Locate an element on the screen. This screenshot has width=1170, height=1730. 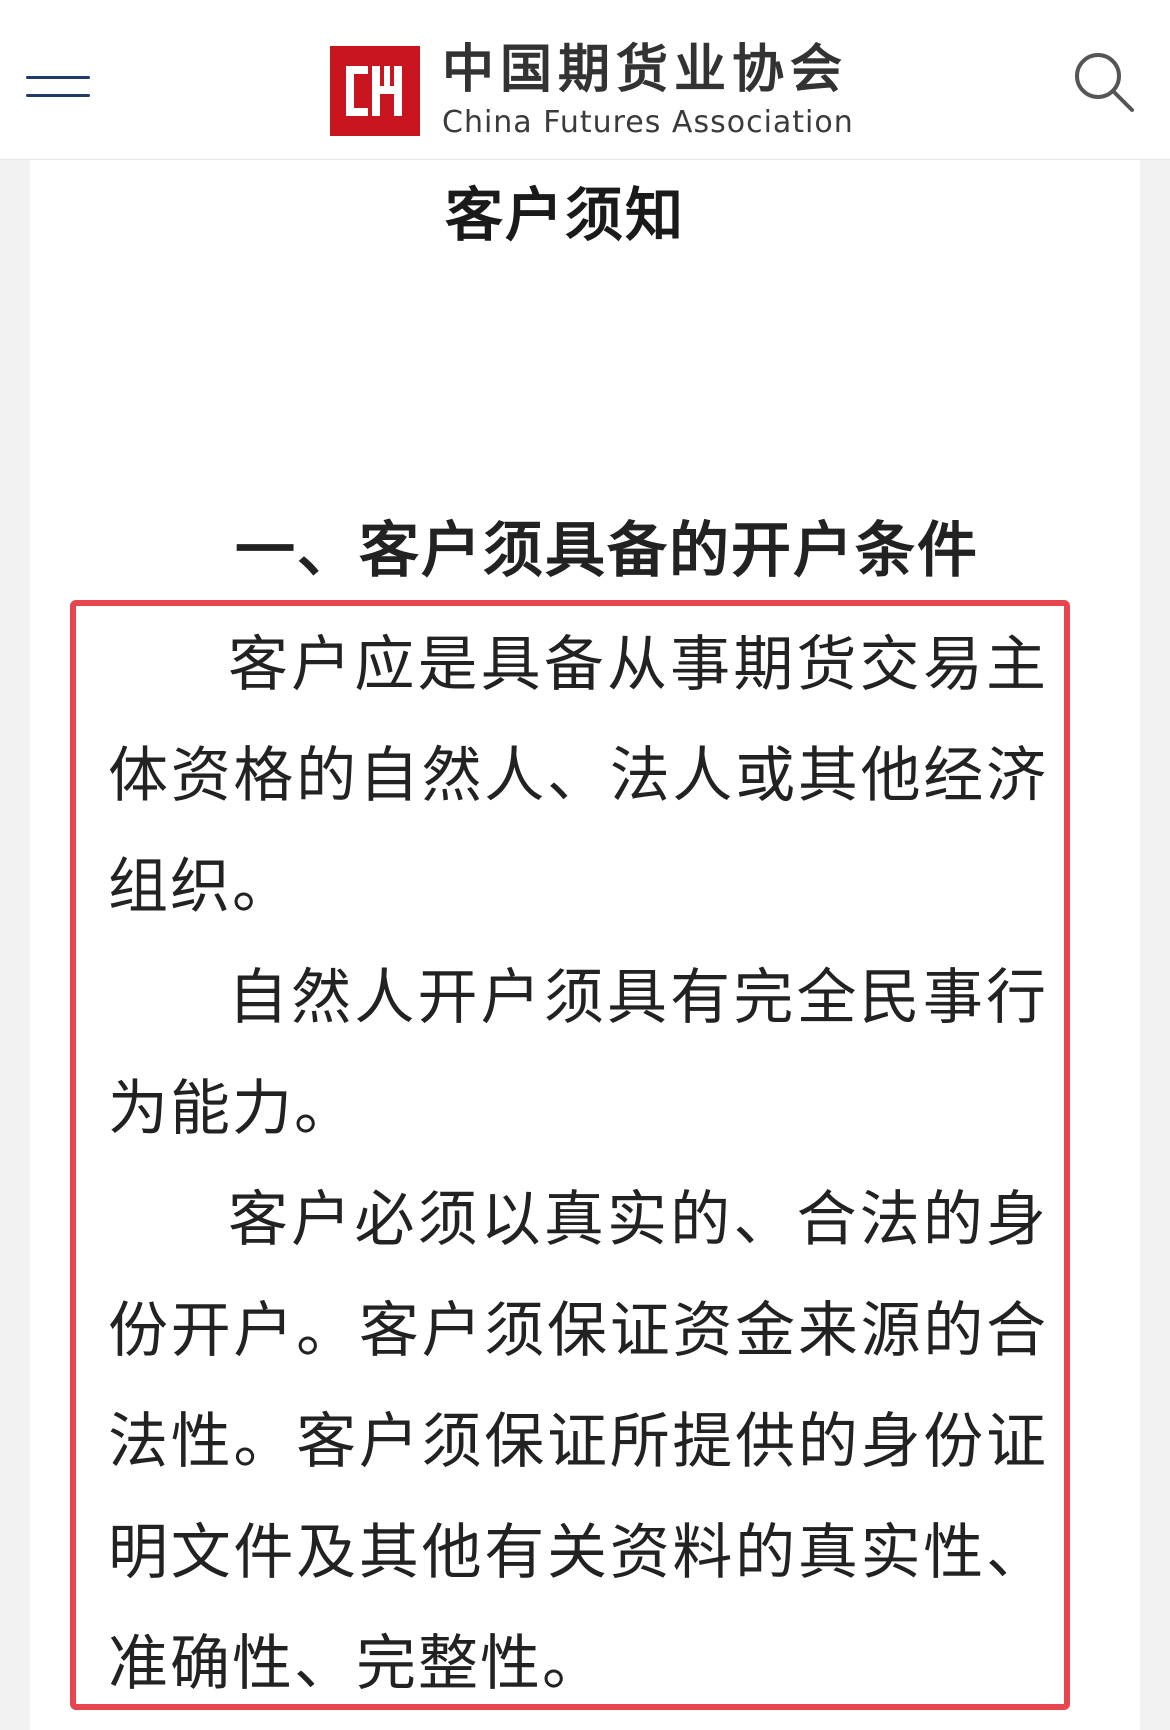
hamburger-menu-icon-line is located at coordinates (58, 95).